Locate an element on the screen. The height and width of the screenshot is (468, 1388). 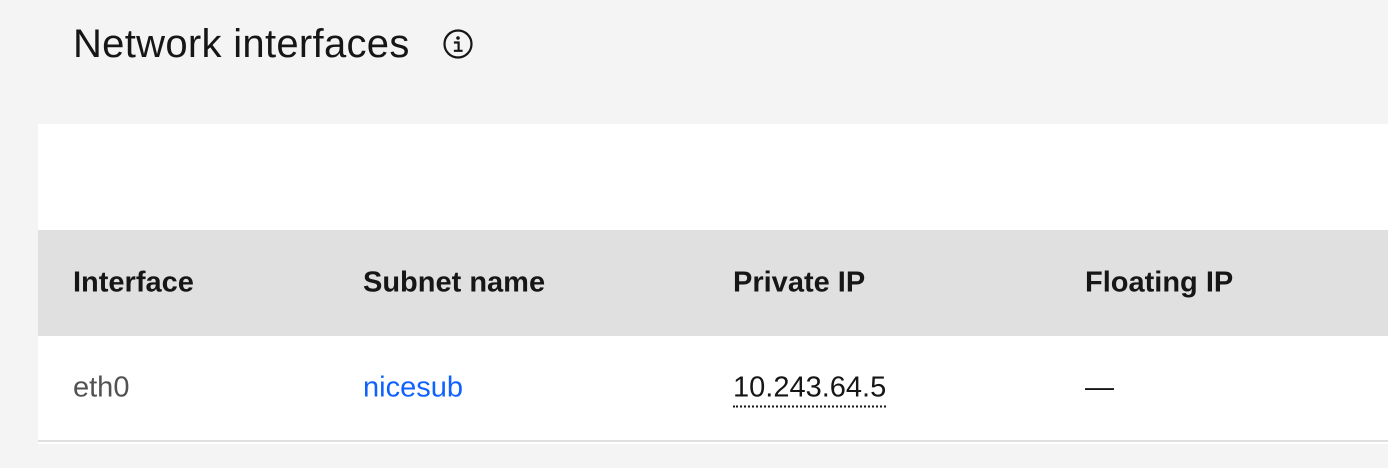
interface-cell: eth0 is located at coordinates (101, 387).